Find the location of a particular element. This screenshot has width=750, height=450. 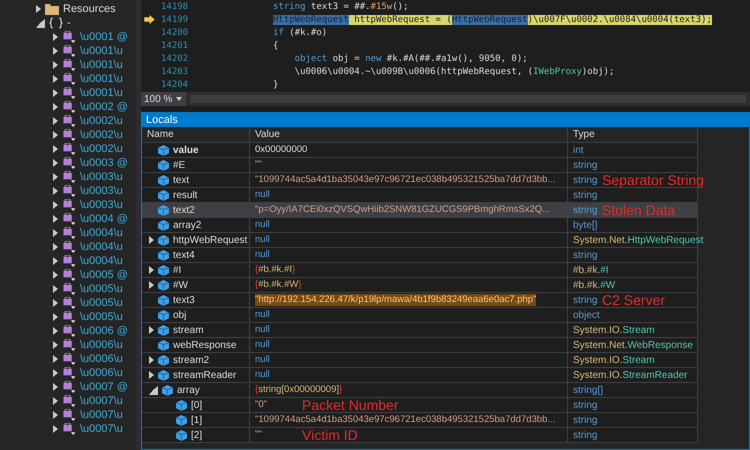

variable-name: obj is located at coordinates (179, 315).